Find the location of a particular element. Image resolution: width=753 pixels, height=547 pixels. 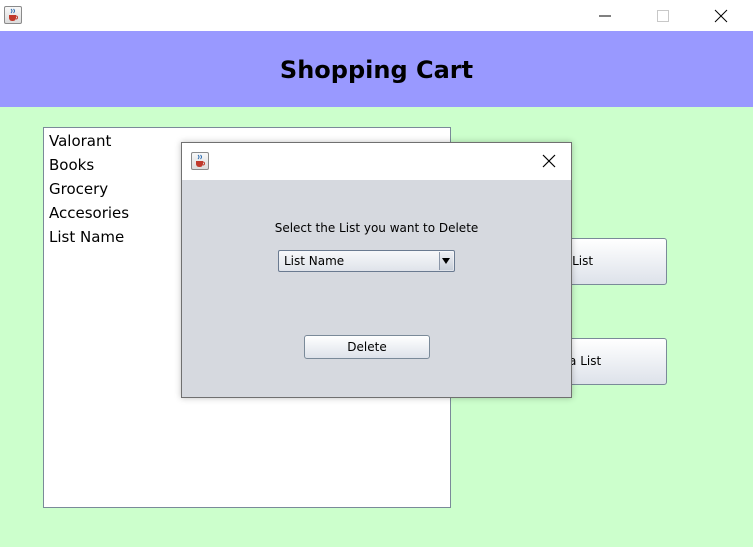

list-item: Accesories is located at coordinates (89, 213).